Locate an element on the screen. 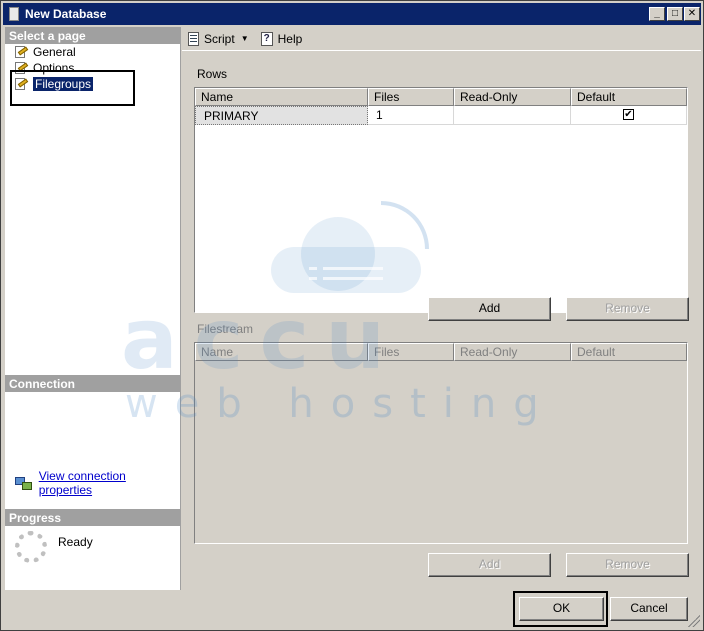 The image size is (704, 631). wrench-page-icon is located at coordinates (21, 52).